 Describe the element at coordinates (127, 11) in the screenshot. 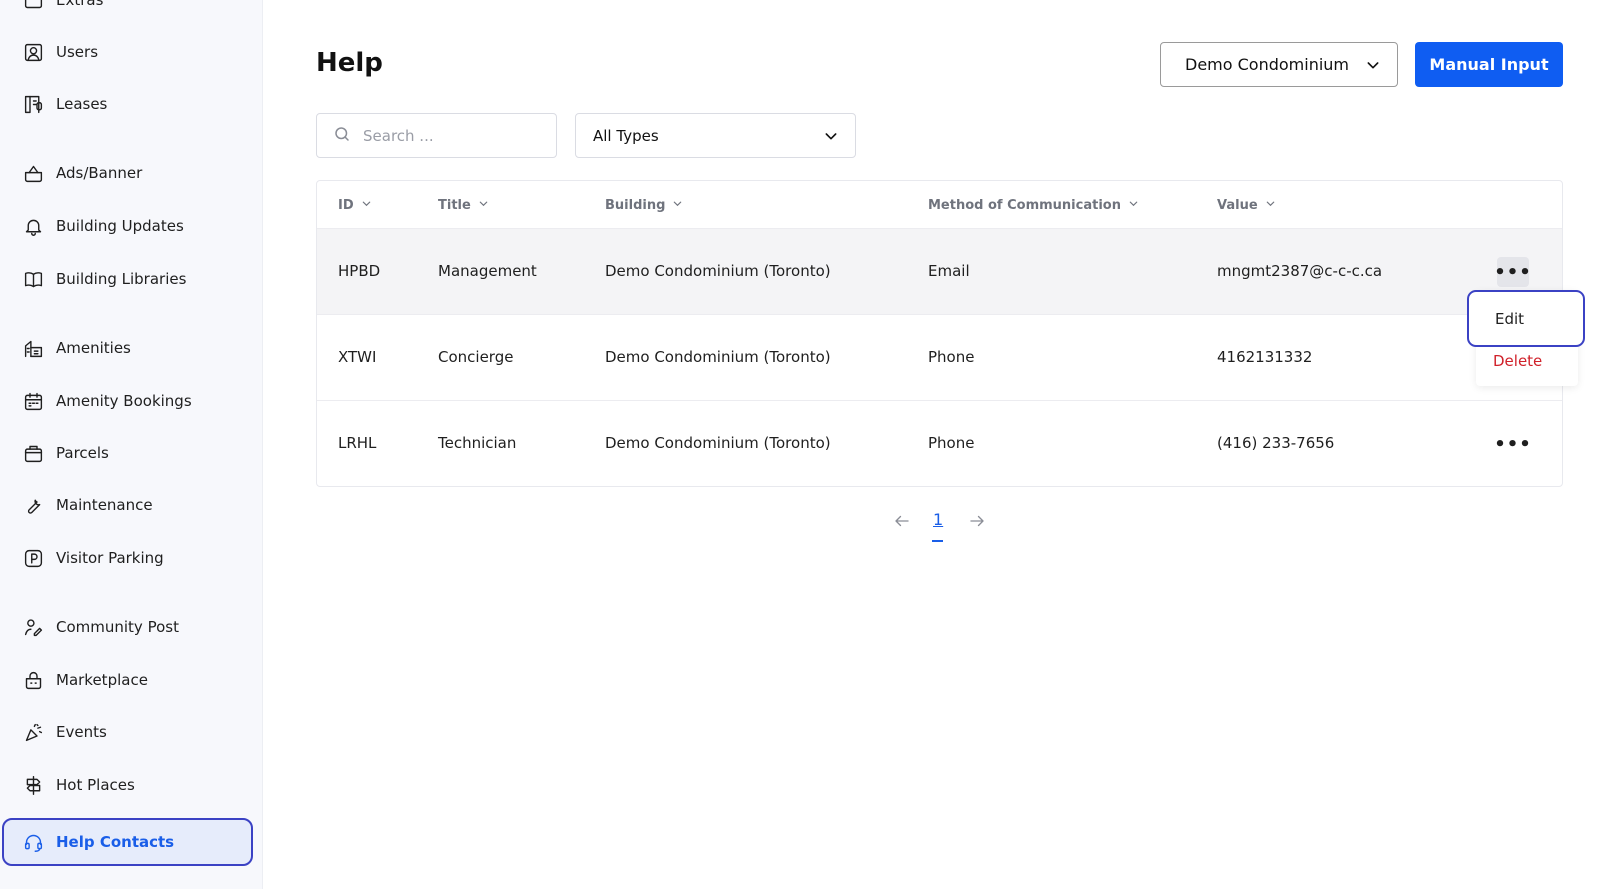

I see `sidebar-item-extras: Extras` at that location.